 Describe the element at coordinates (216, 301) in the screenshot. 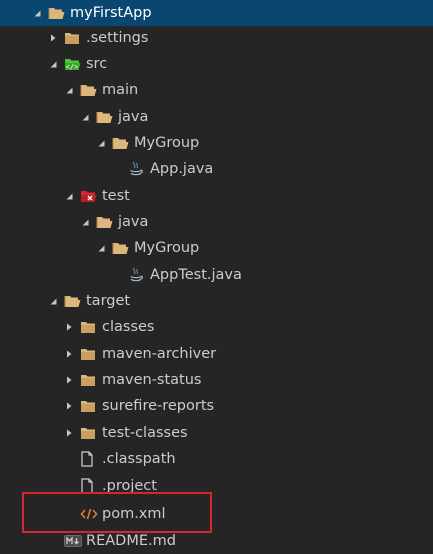

I see `tree-item-target: target` at that location.